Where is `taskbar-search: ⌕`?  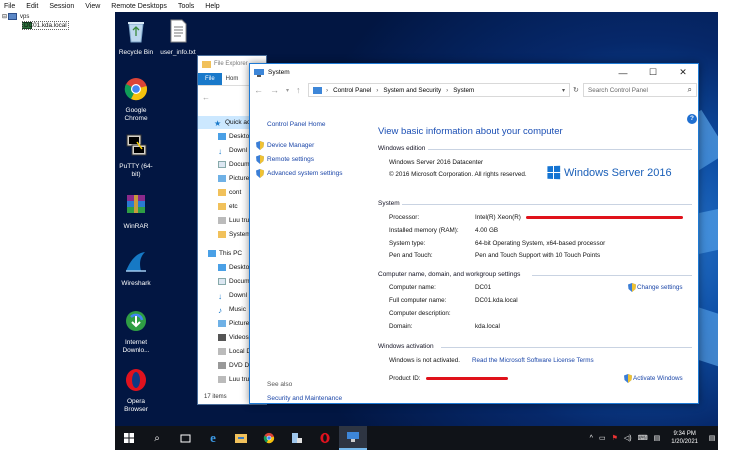
taskbar-search: ⌕ is located at coordinates (157, 438).